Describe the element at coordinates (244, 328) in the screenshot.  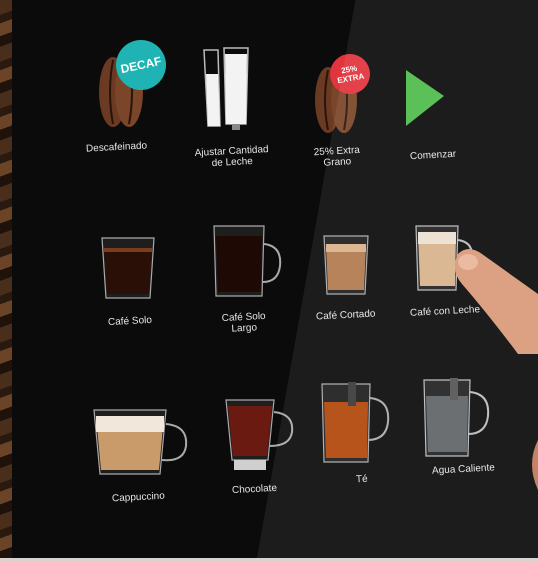
I see `drink-label-line2: Largo` at that location.